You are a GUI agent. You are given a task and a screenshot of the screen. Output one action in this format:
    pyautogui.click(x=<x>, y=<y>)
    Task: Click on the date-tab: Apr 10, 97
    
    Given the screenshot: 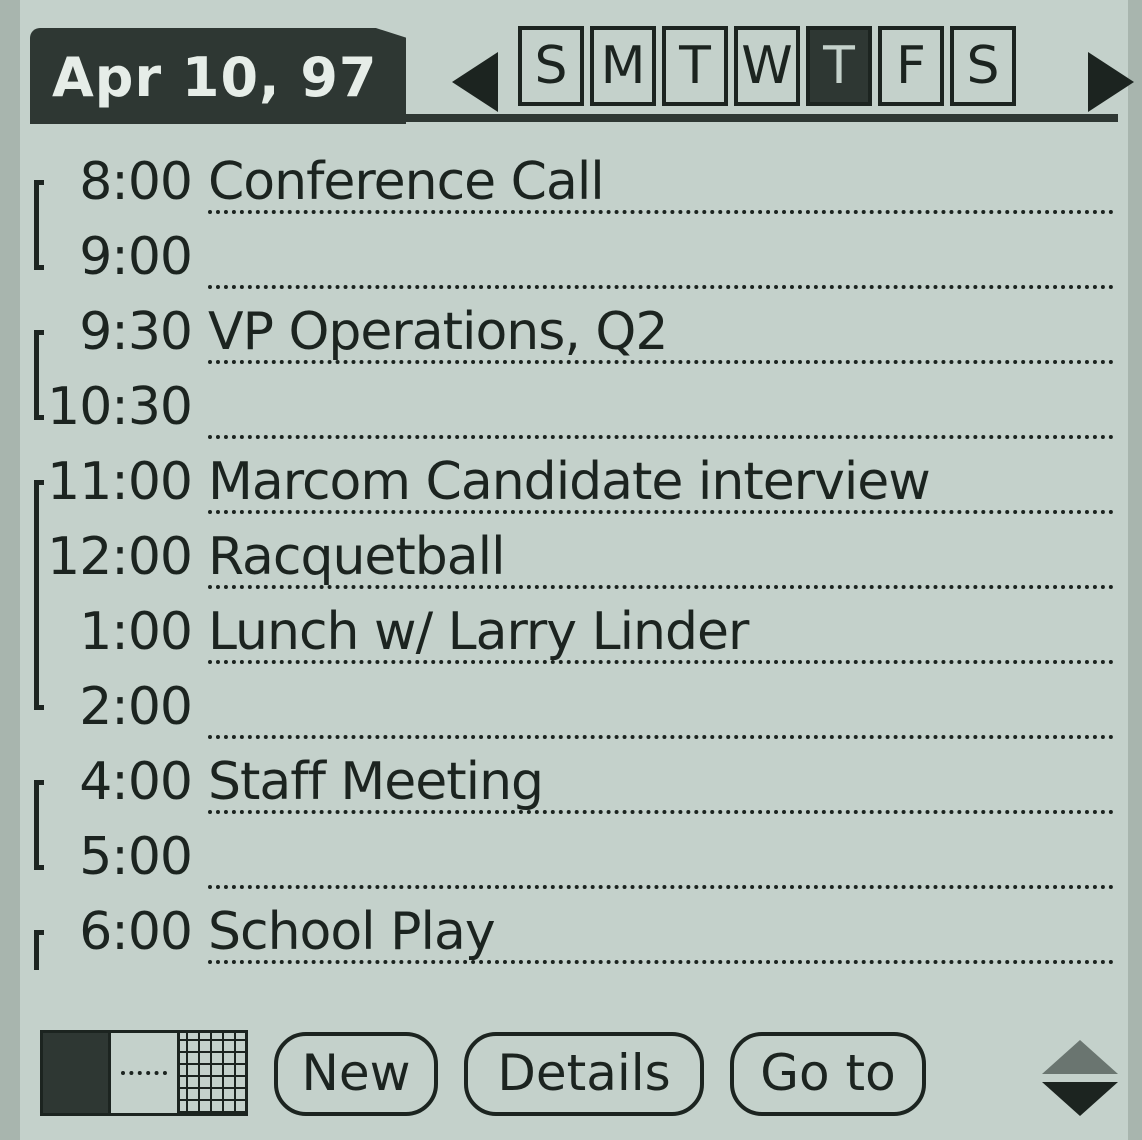 What is the action you would take?
    pyautogui.click(x=218, y=76)
    